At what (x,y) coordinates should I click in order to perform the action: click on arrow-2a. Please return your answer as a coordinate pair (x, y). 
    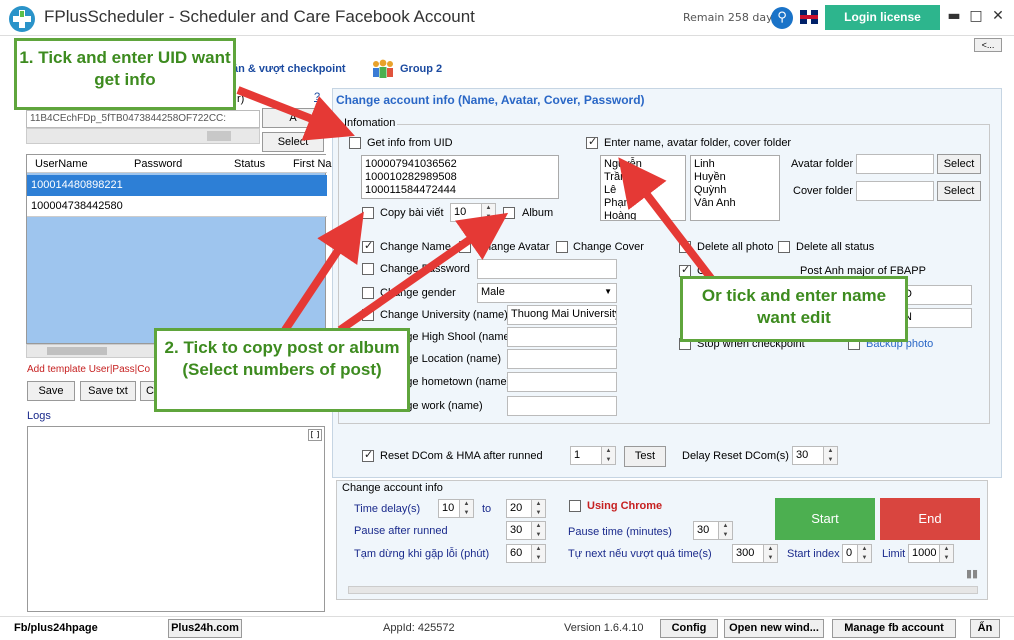
    Looking at the image, I should click on (322, 272).